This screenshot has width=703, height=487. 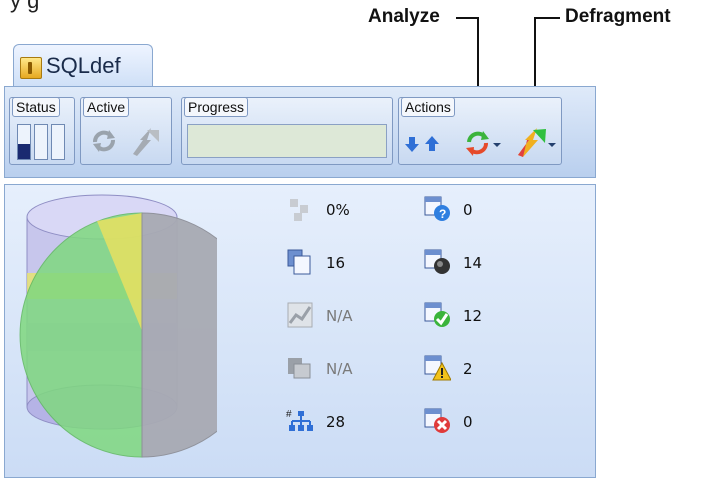 What do you see at coordinates (437, 420) in the screenshot?
I see `error-status-icon` at bounding box center [437, 420].